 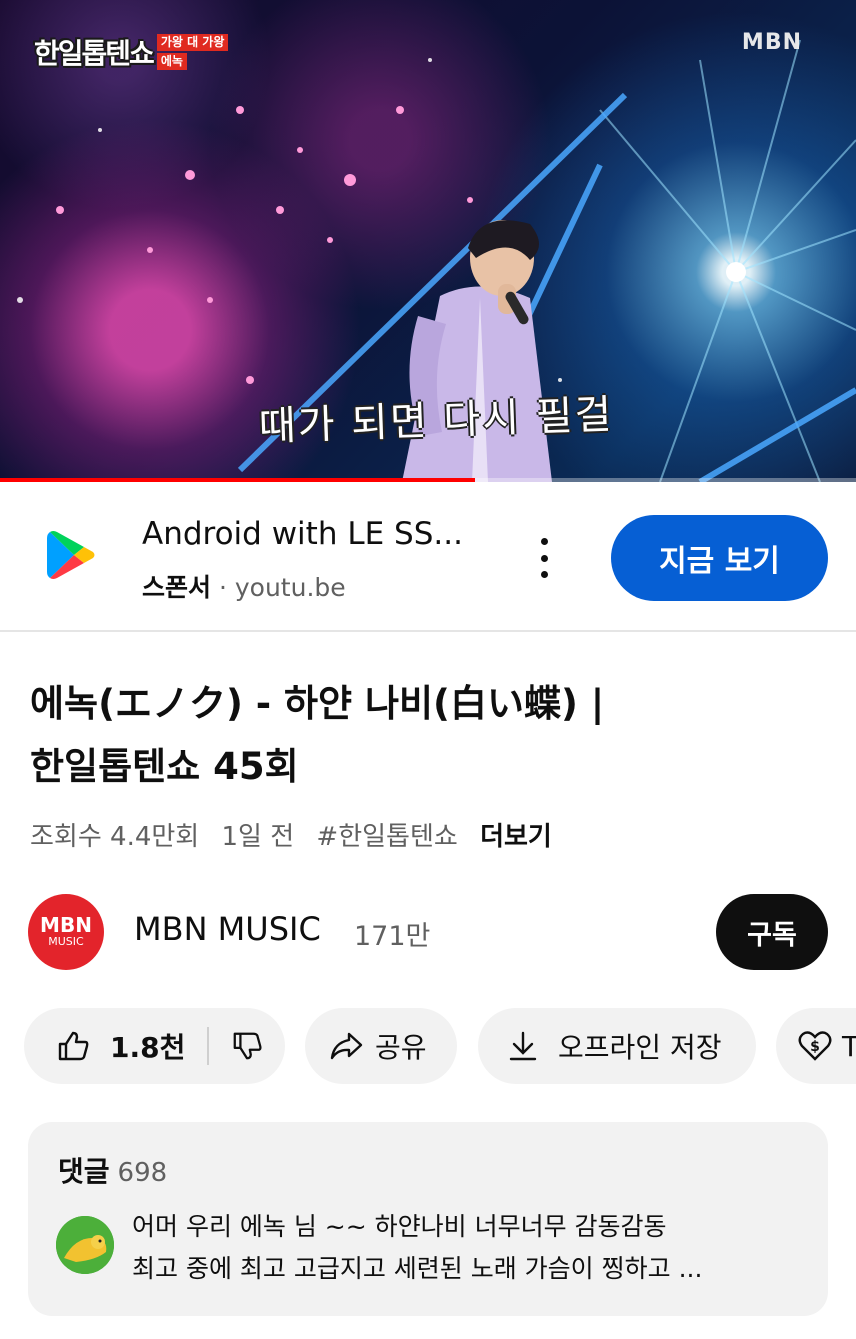 I want to click on like-count: 1.8천, so click(x=147, y=1046).